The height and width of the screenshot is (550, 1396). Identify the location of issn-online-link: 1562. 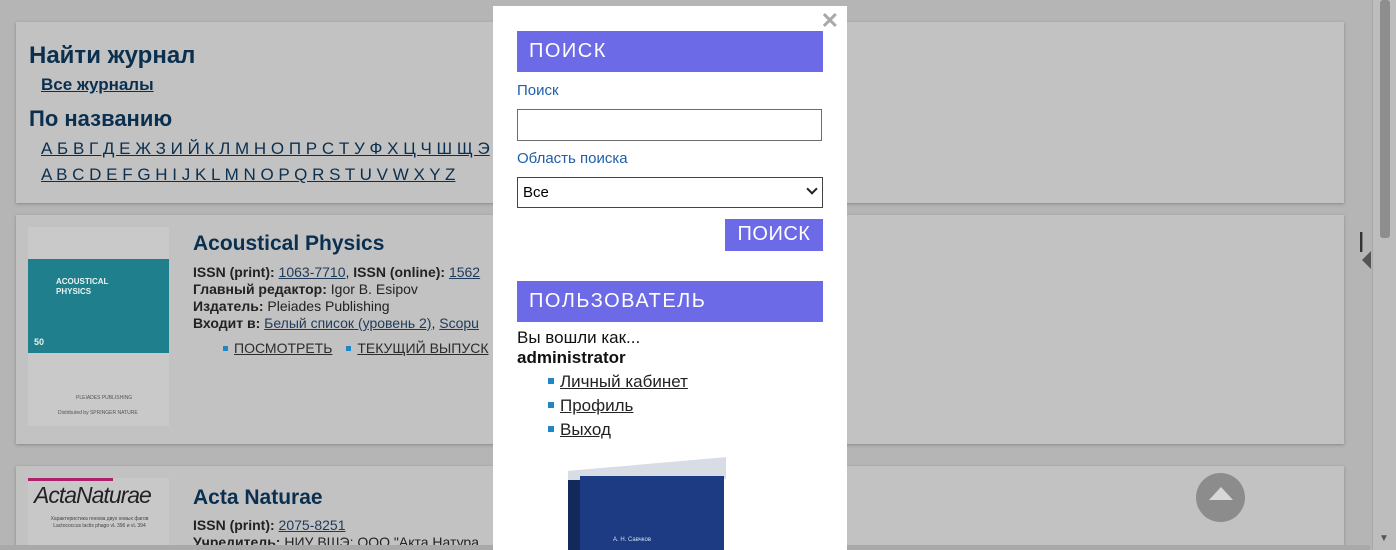
(464, 272).